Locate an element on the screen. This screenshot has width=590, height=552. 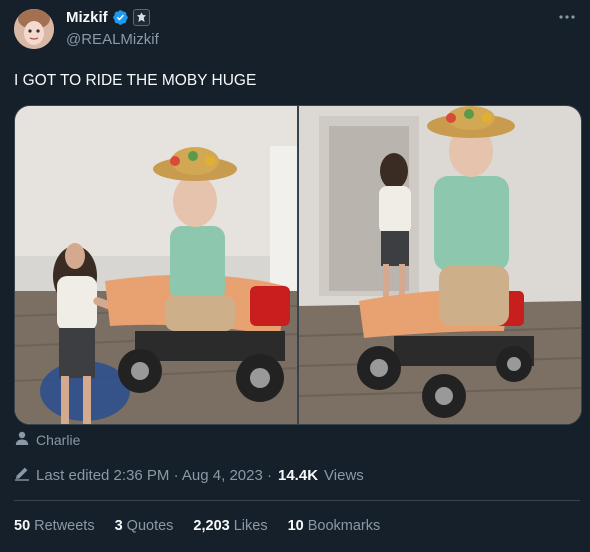
tagged-name: Charlie is located at coordinates (58, 440).